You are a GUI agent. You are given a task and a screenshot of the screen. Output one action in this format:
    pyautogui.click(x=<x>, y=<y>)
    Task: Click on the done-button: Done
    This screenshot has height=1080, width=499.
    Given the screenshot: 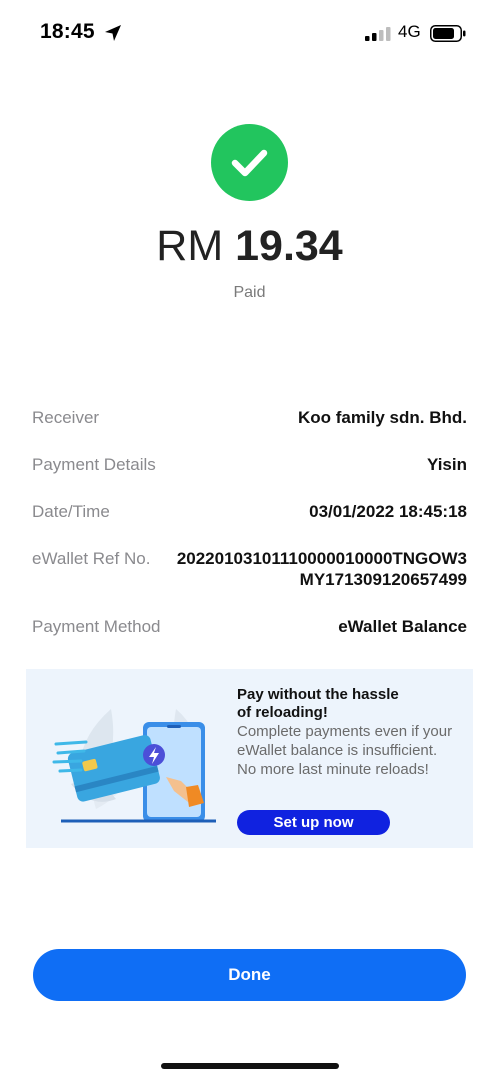 What is the action you would take?
    pyautogui.click(x=249, y=975)
    